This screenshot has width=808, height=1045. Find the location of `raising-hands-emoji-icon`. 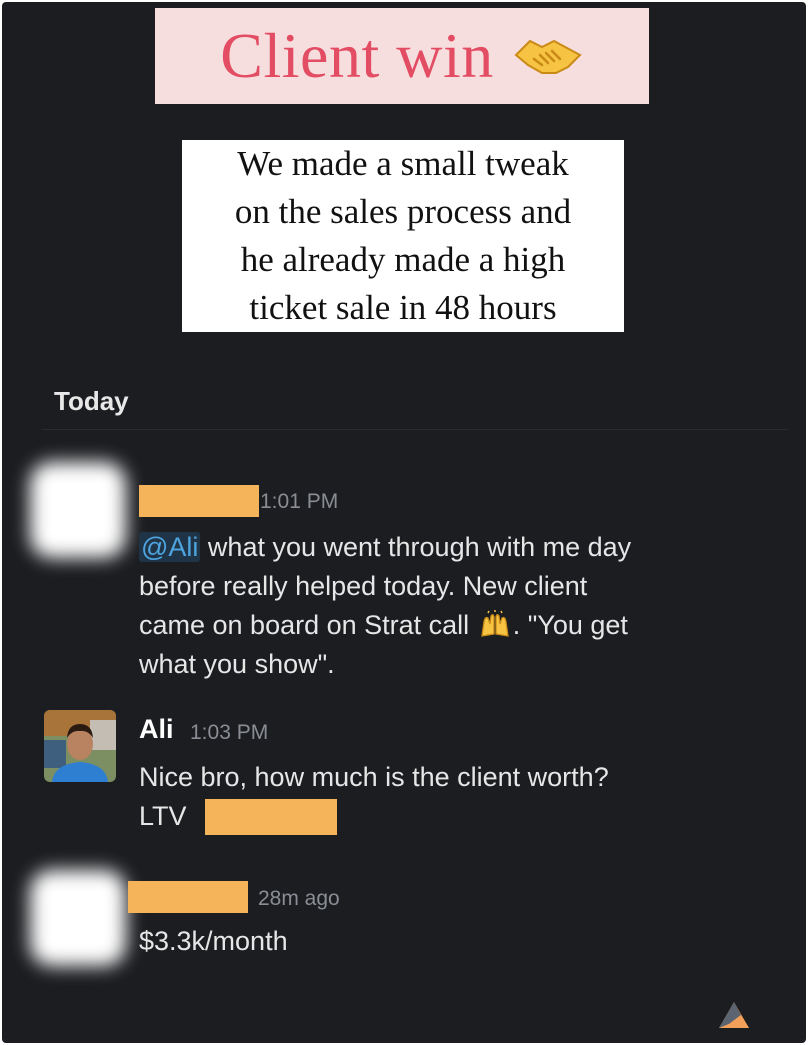

raising-hands-emoji-icon is located at coordinates (494, 623).